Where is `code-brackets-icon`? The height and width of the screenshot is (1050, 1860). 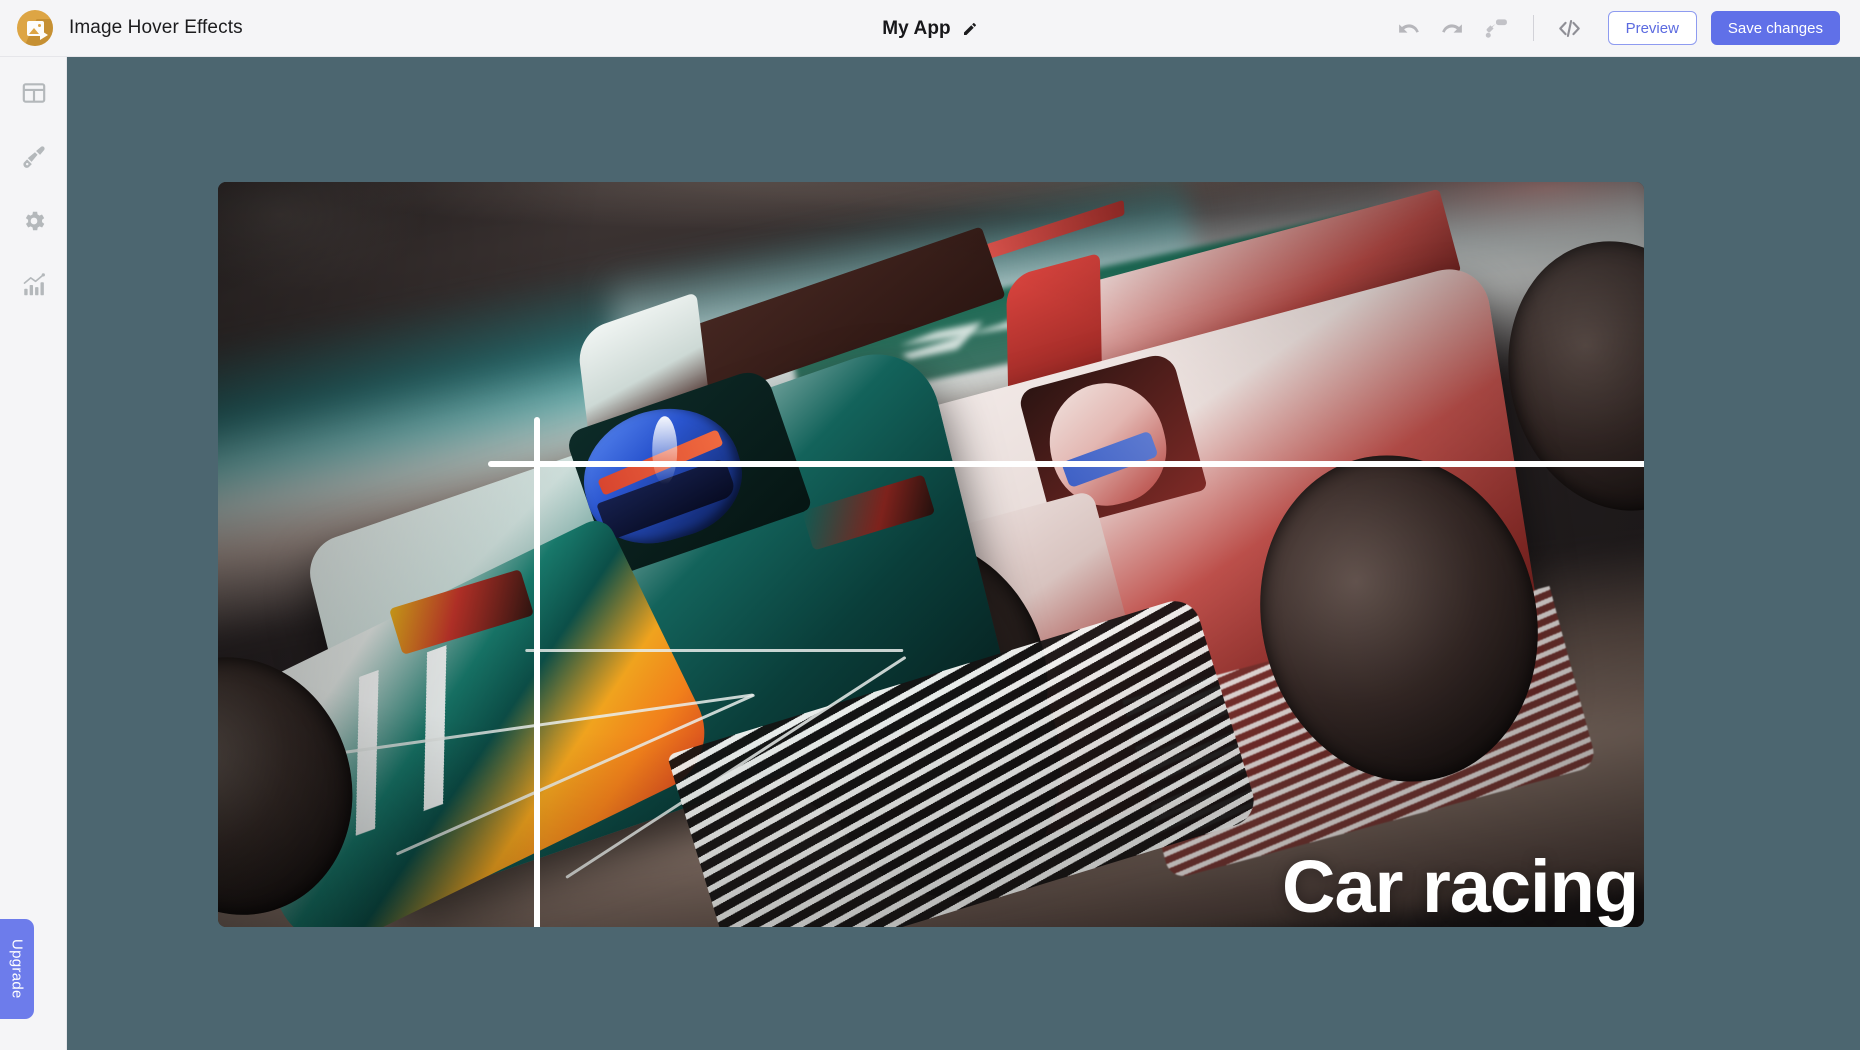
code-brackets-icon is located at coordinates (1570, 28).